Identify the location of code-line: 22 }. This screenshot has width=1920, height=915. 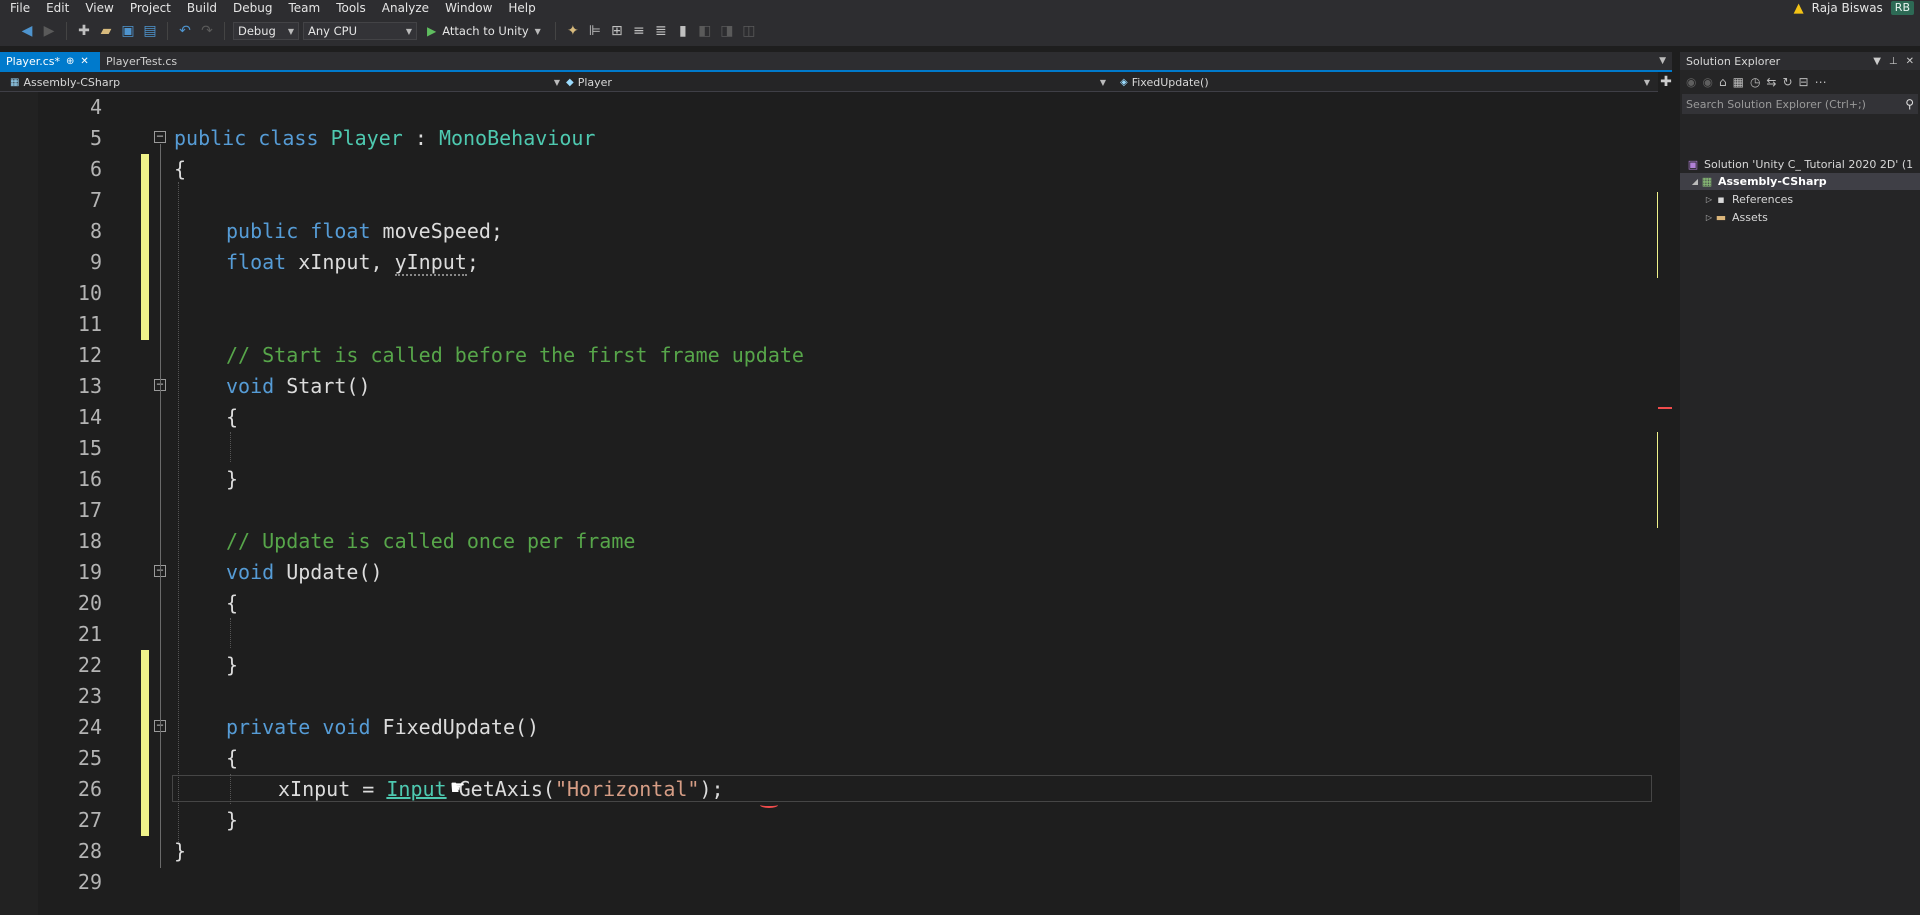
(829, 665).